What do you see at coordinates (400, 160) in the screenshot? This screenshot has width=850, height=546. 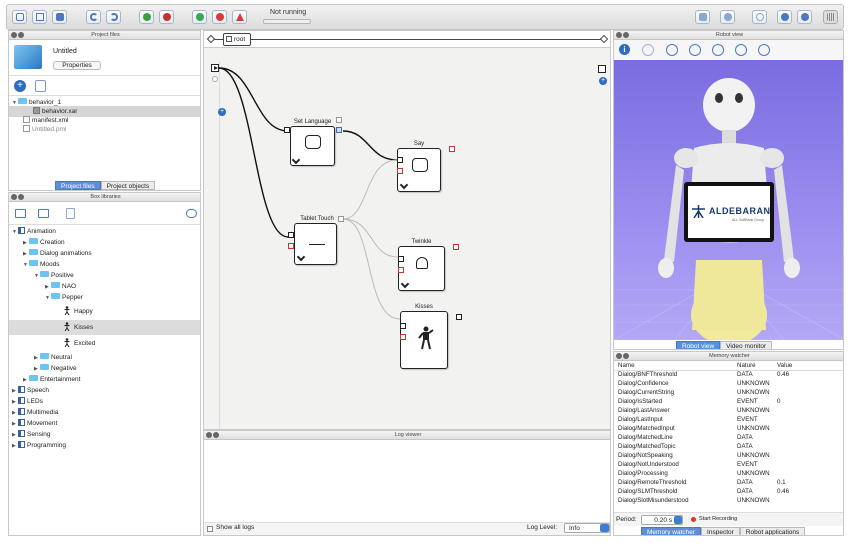 I see `say-onstart-port` at bounding box center [400, 160].